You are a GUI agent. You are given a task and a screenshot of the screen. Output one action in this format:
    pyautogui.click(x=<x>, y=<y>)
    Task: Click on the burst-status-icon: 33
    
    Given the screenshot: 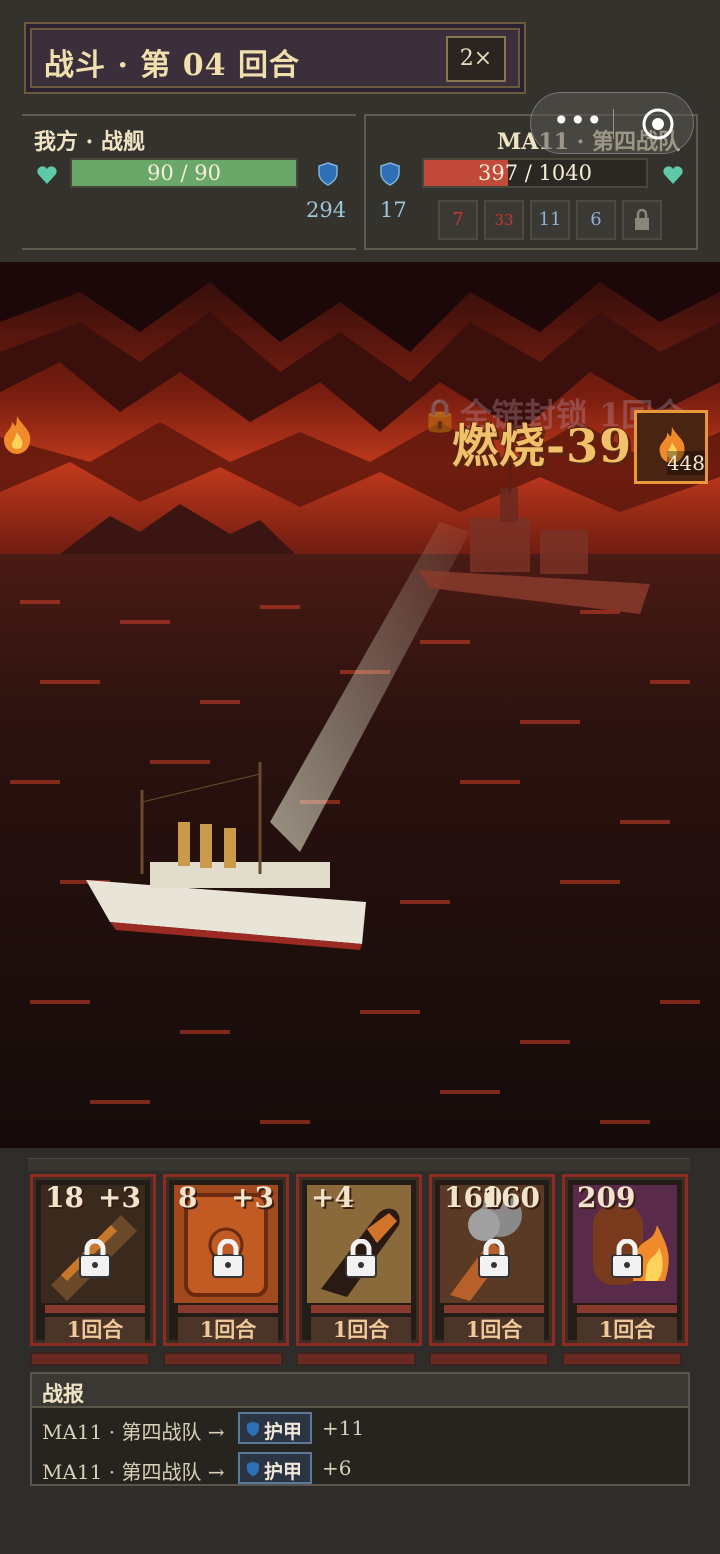 What is the action you would take?
    pyautogui.click(x=504, y=220)
    